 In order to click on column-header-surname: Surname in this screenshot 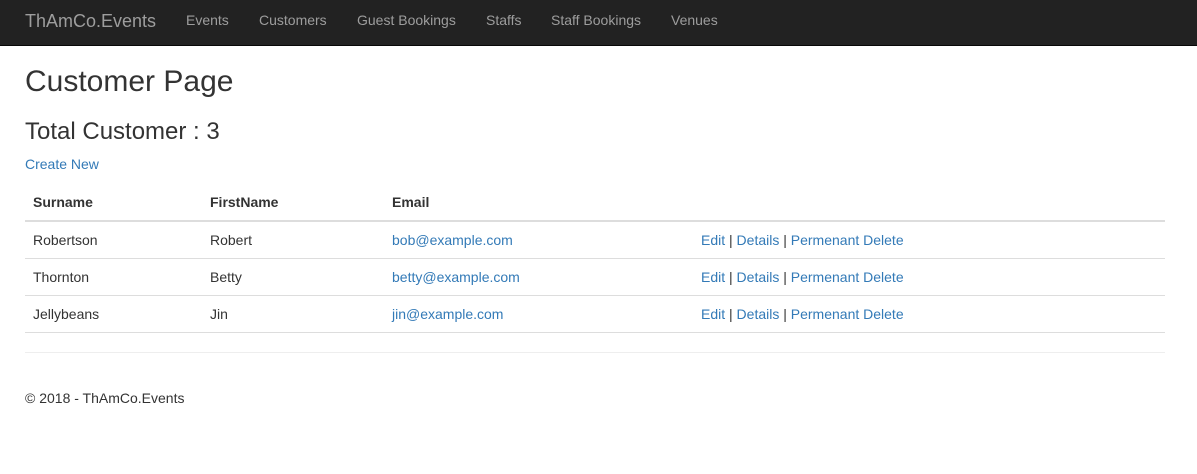, I will do `click(113, 203)`.